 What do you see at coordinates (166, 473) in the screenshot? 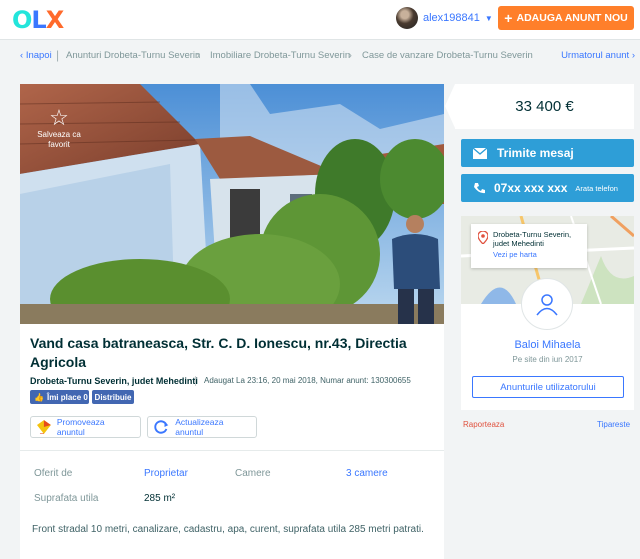
I see `offered-by-value: Proprietar` at bounding box center [166, 473].